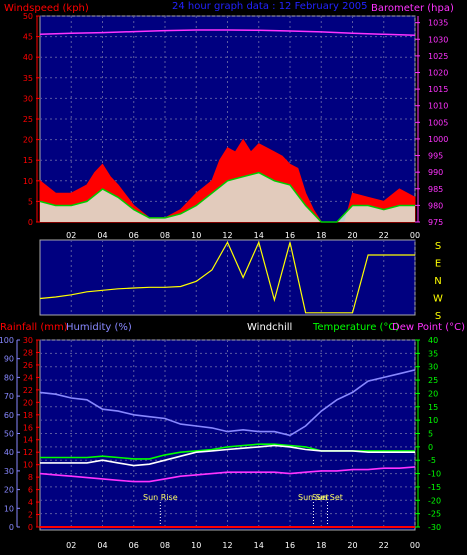  What do you see at coordinates (9, 508) in the screenshot?
I see `humidity-tick-label: 10` at bounding box center [9, 508].